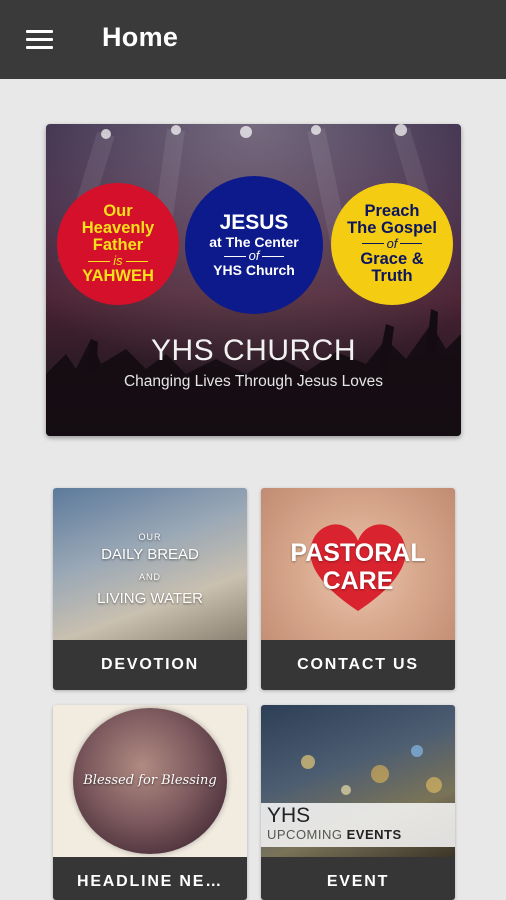 Image resolution: width=506 pixels, height=900 pixels. Describe the element at coordinates (118, 227) in the screenshot. I see `badge-text: Heavenly` at that location.